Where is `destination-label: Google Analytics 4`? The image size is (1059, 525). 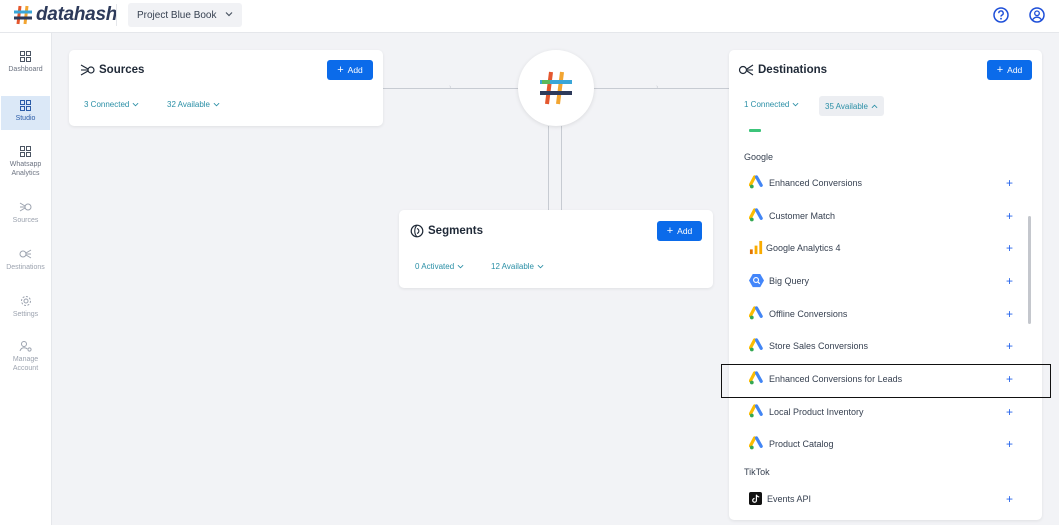
destination-label: Google Analytics 4 is located at coordinates (803, 248).